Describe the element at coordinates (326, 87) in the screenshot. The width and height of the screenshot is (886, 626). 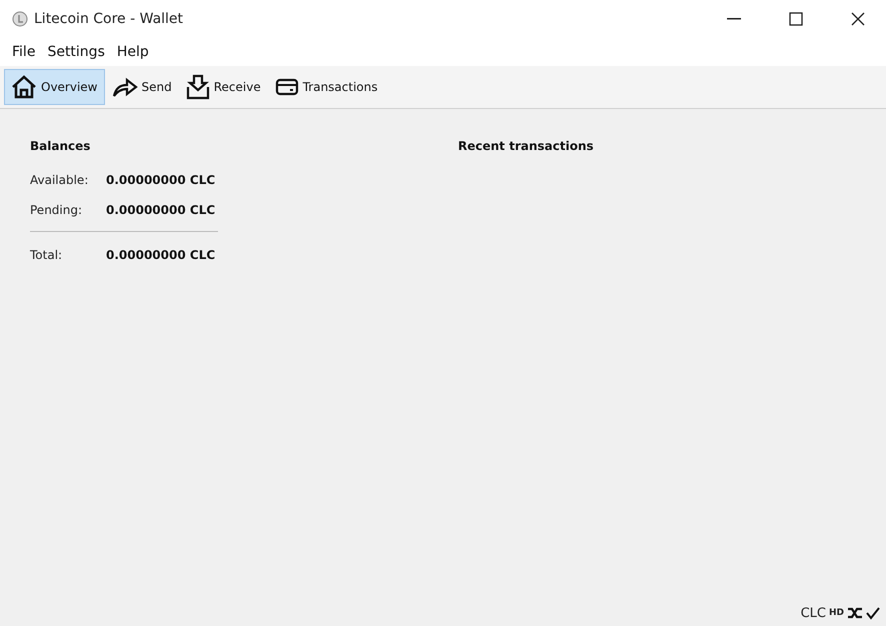
I see `toolbar-tab: Transactions` at that location.